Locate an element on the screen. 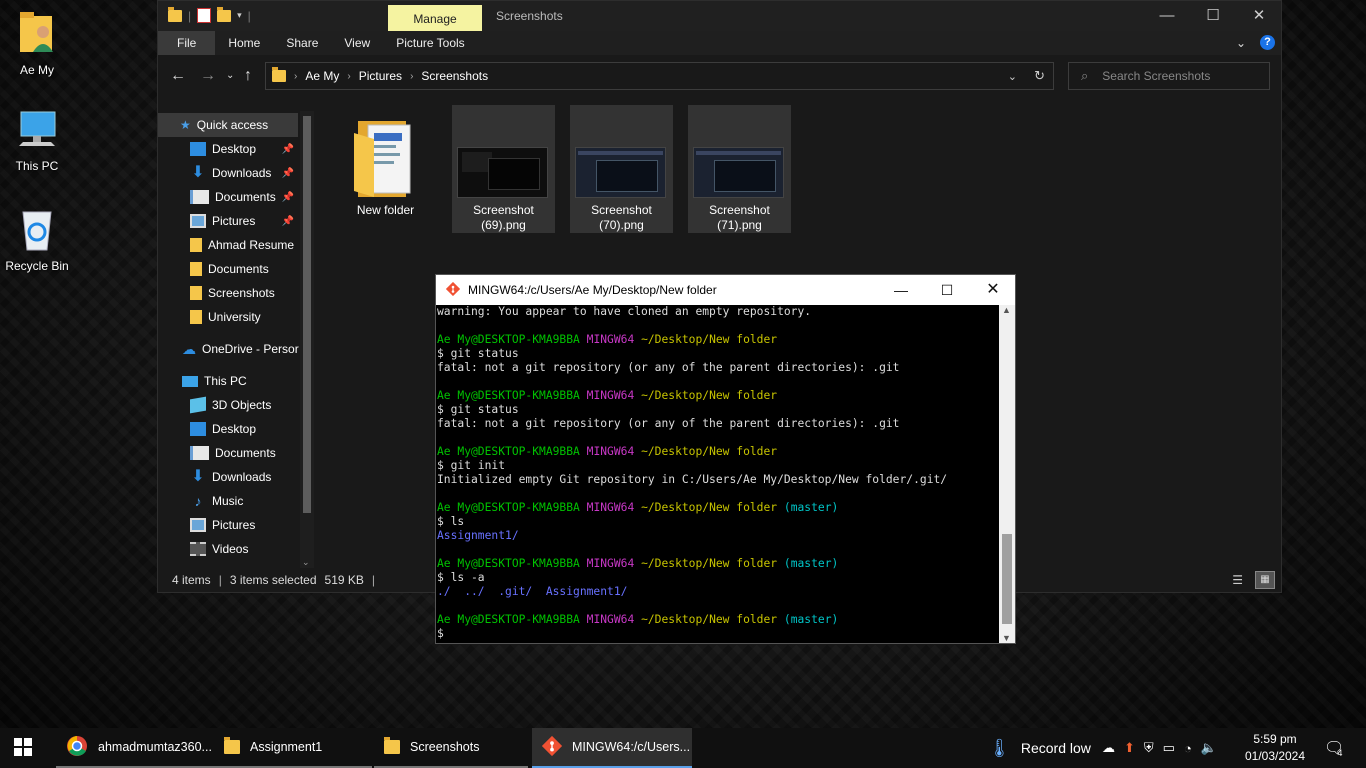 The width and height of the screenshot is (1366, 768). ribbon-tabs: File Home Share View Picture Tools ⌄ ? is located at coordinates (719, 43).